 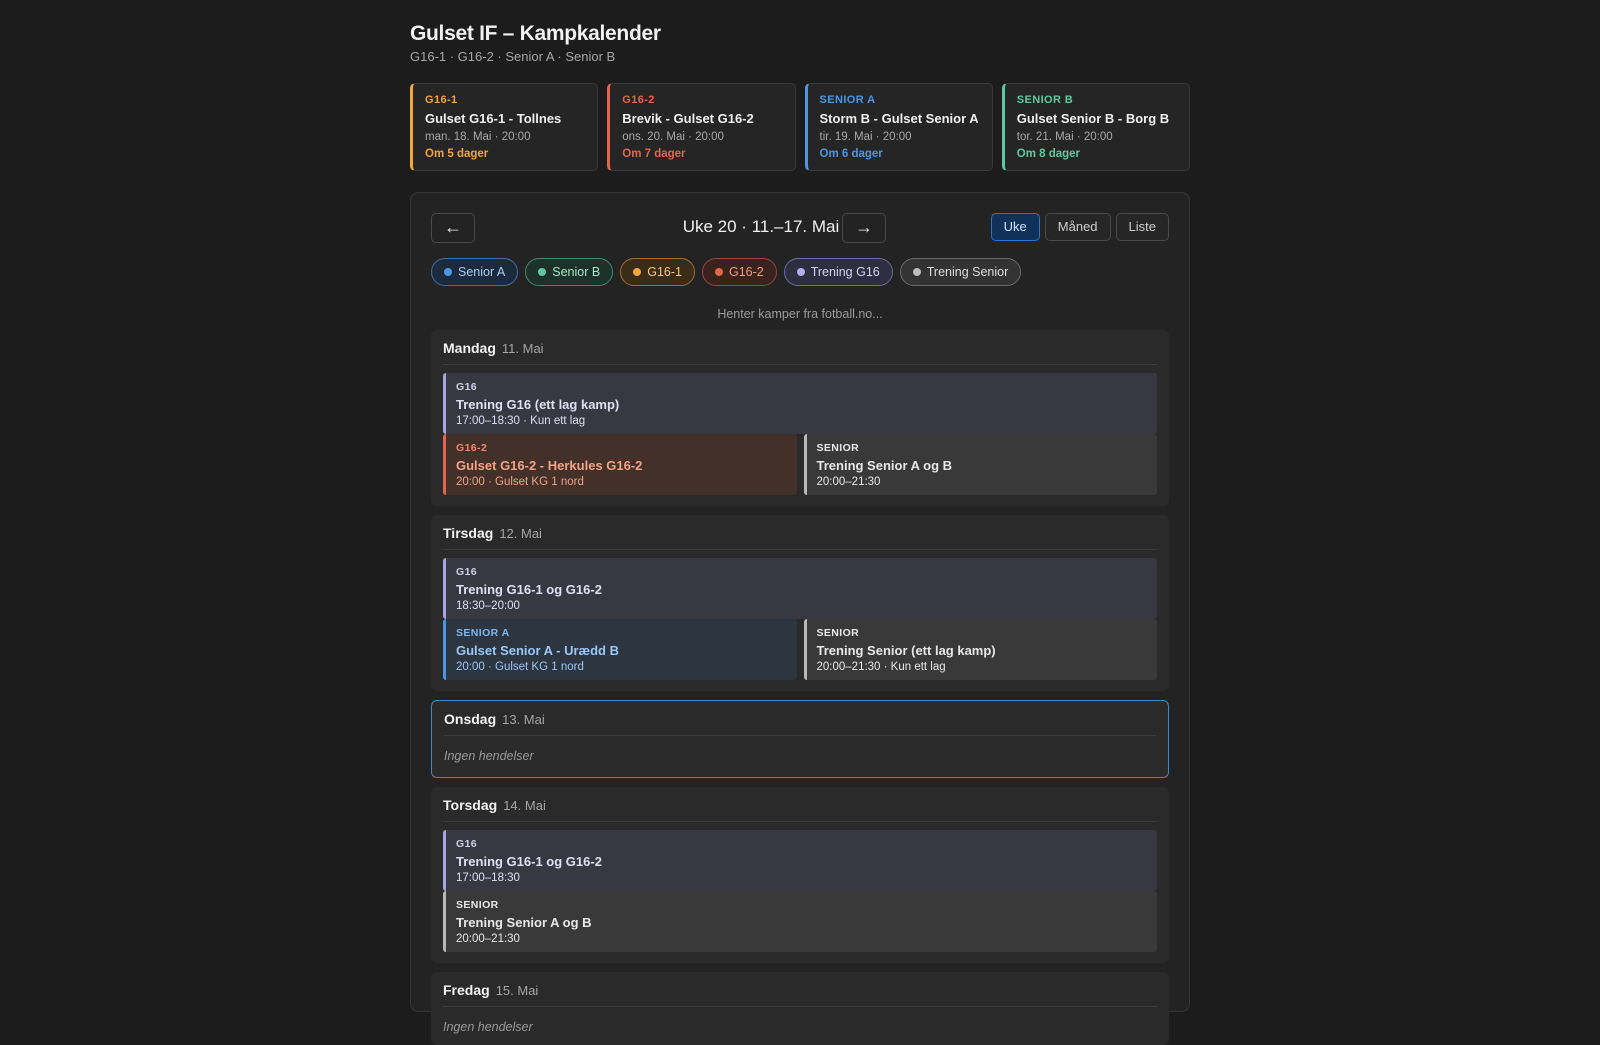 What do you see at coordinates (522, 348) in the screenshot?
I see `day-date: 11. Mai` at bounding box center [522, 348].